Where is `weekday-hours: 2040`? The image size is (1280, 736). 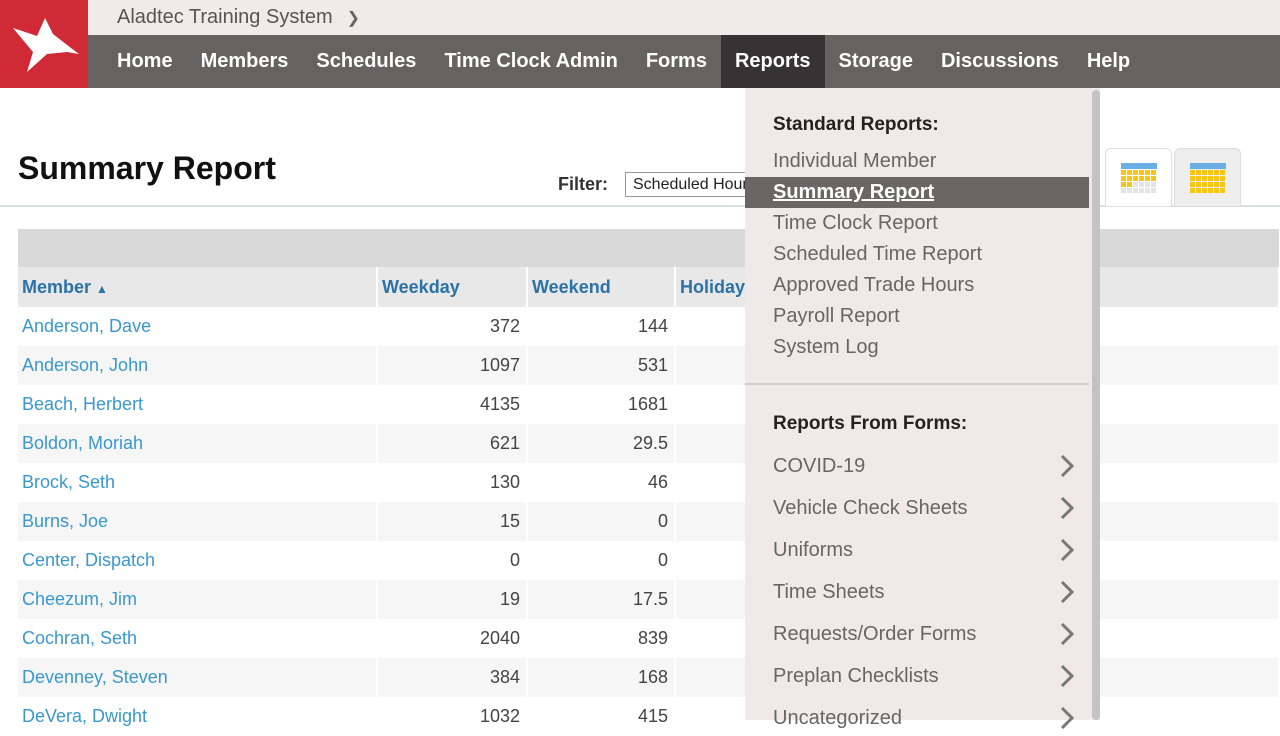
weekday-hours: 2040 is located at coordinates (452, 638).